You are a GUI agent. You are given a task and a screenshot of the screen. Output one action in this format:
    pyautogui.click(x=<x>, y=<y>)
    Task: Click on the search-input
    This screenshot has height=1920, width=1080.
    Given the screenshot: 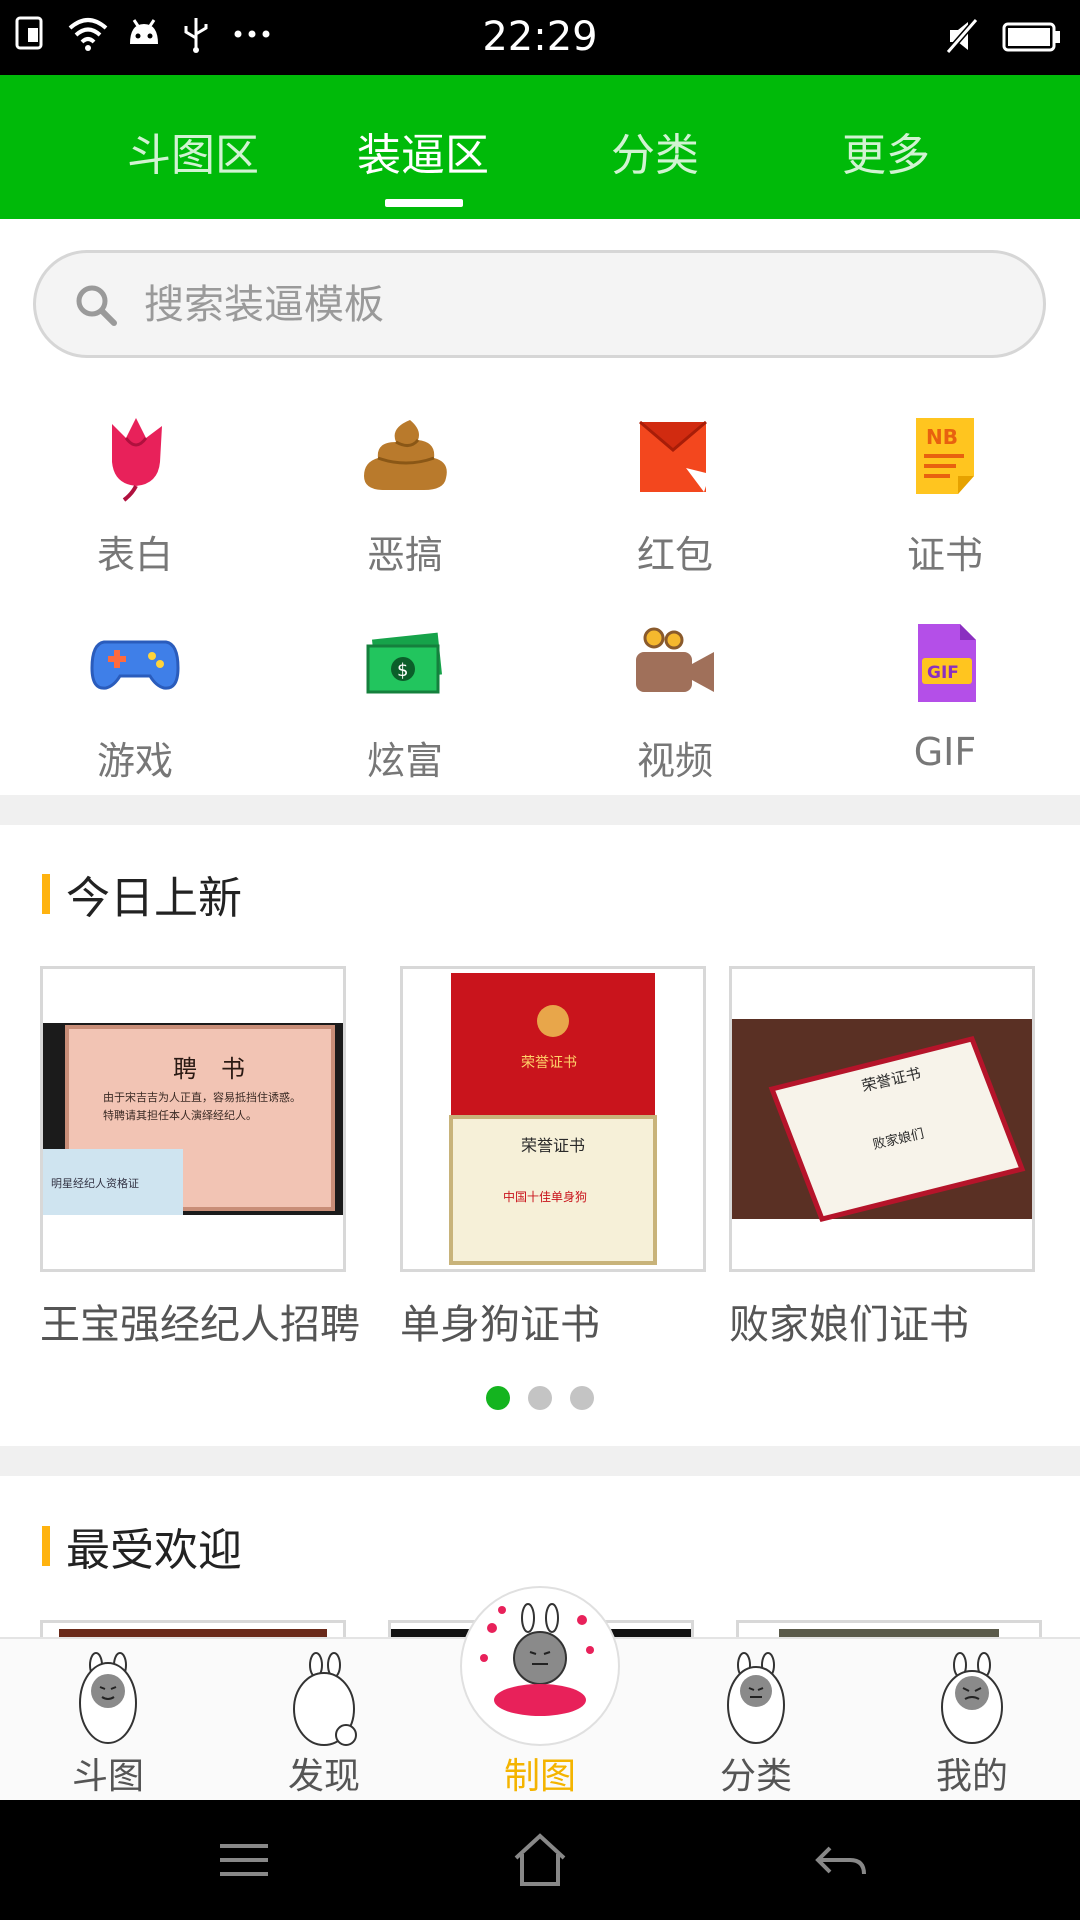 What is the action you would take?
    pyautogui.click(x=574, y=305)
    